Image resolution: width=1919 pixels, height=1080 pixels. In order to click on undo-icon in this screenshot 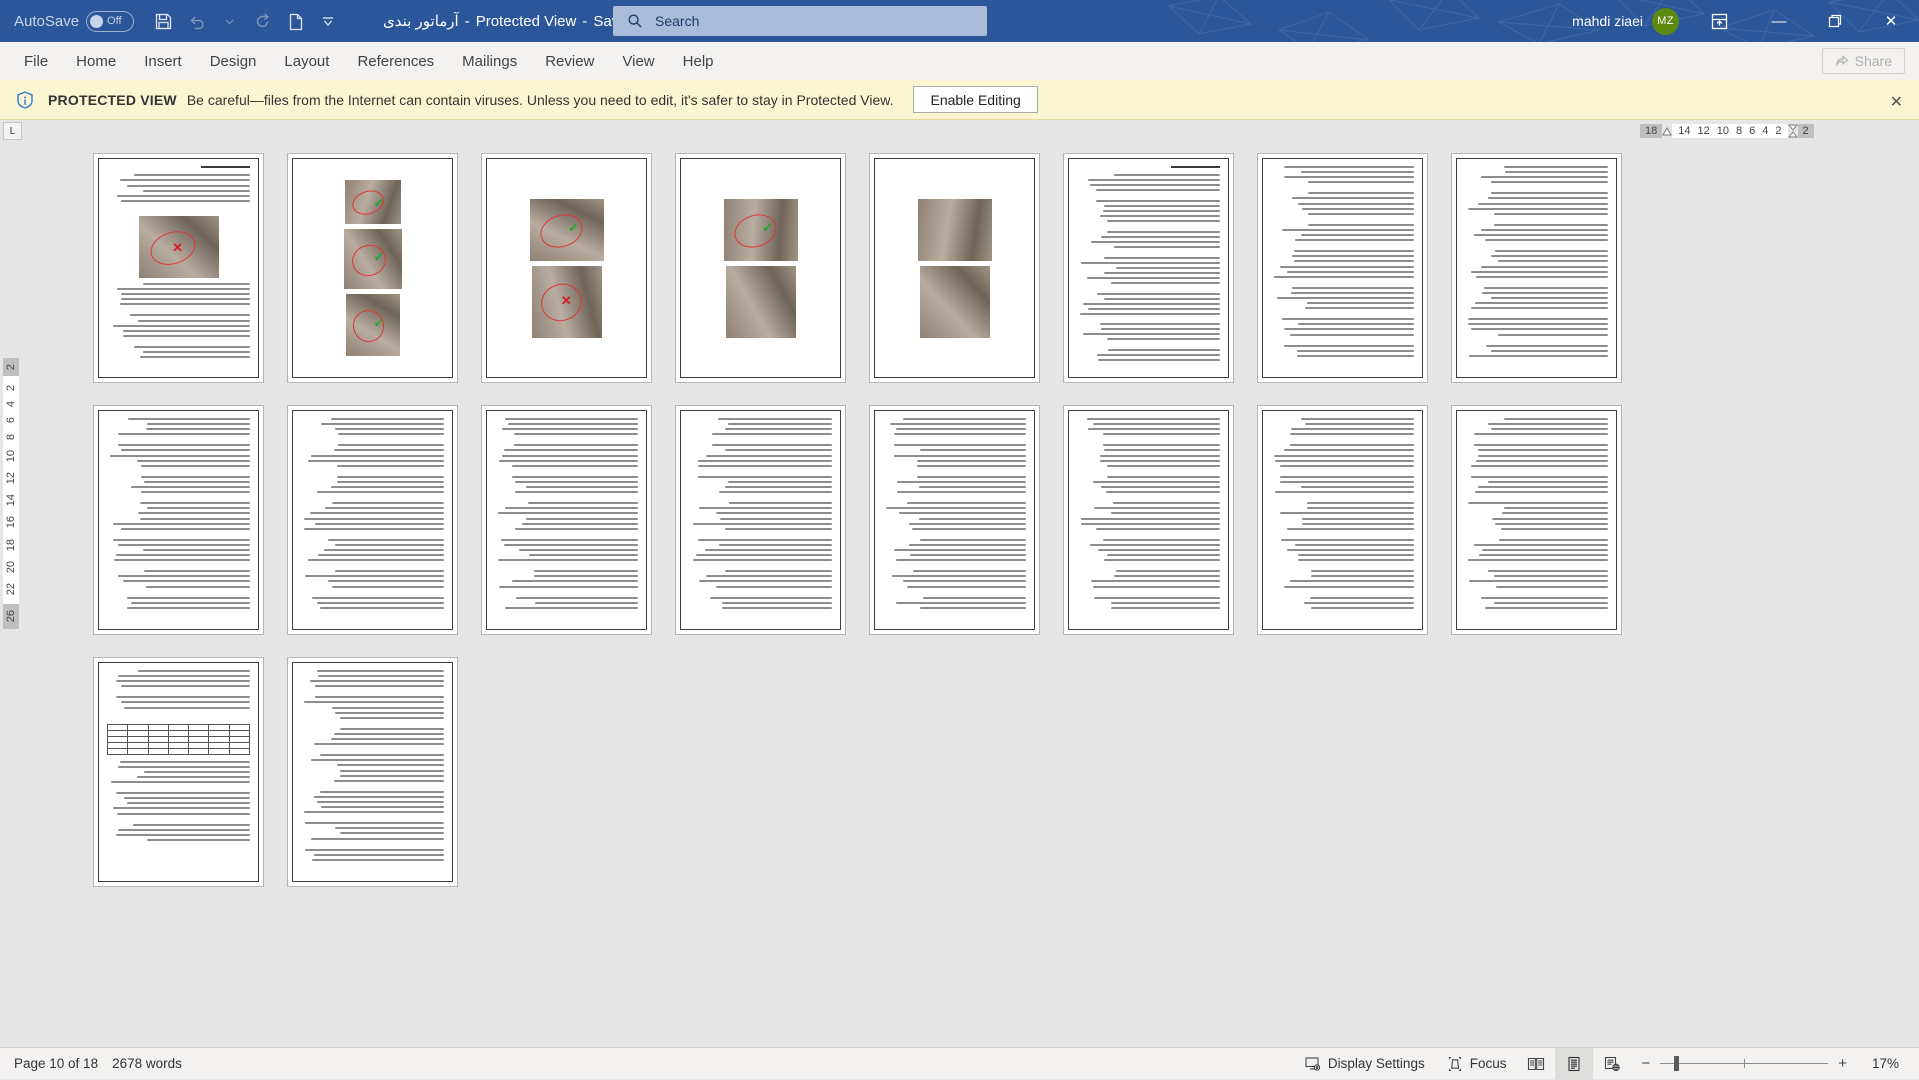, I will do `click(196, 21)`.